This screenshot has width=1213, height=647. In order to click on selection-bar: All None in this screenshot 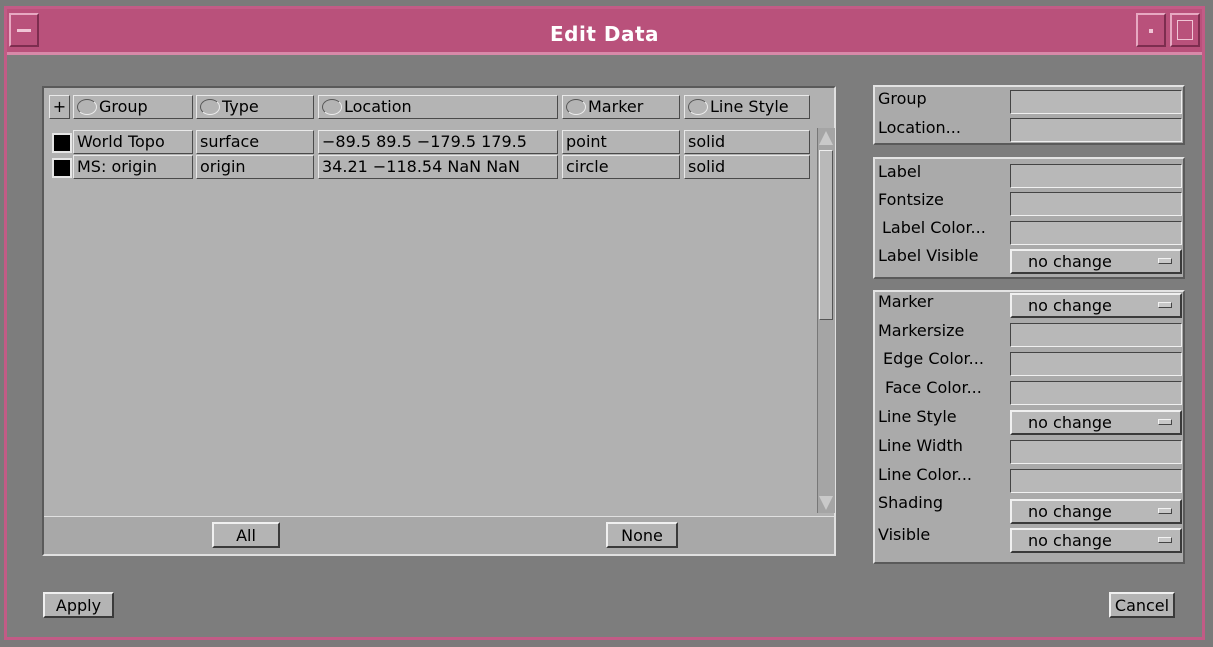, I will do `click(439, 535)`.